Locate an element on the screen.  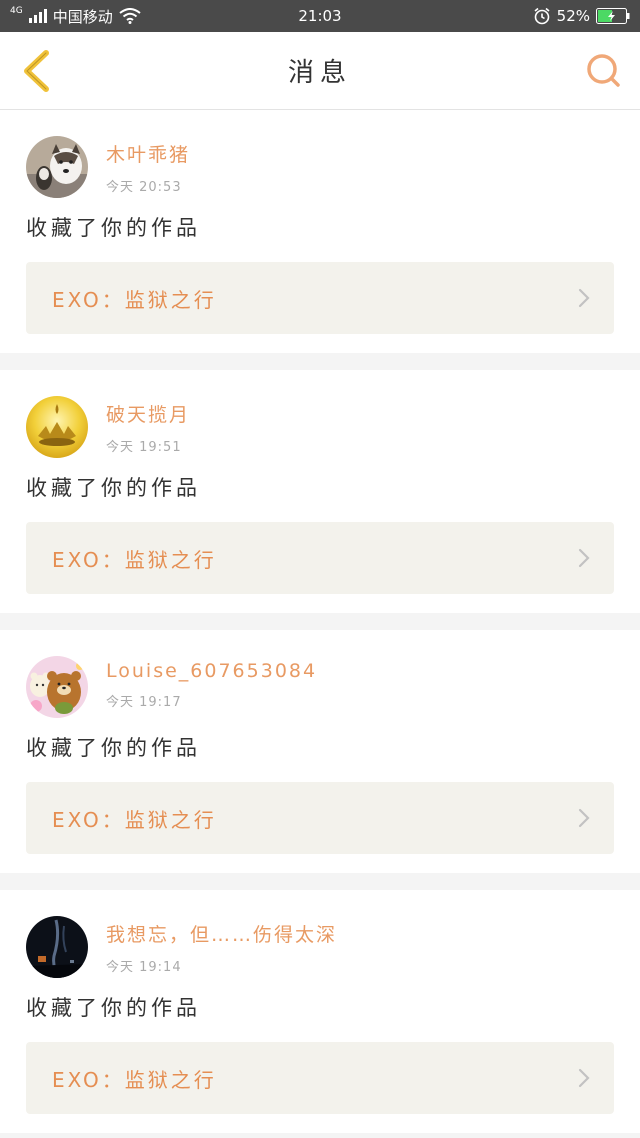
wifi-icon is located at coordinates (130, 16).